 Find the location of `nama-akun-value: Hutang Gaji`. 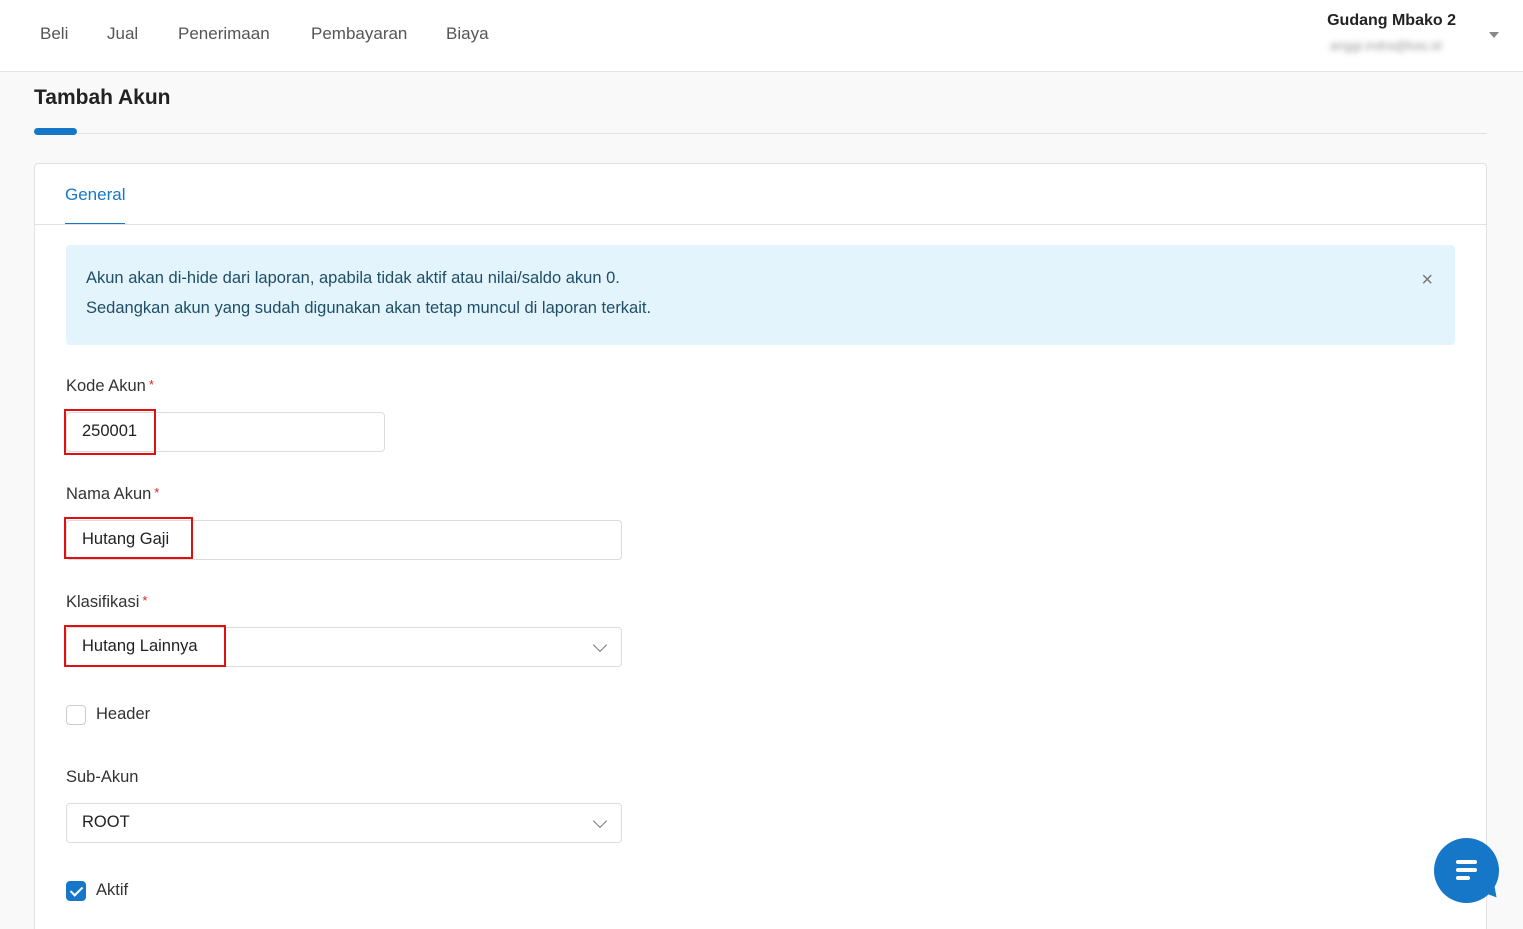

nama-akun-value: Hutang Gaji is located at coordinates (126, 539).